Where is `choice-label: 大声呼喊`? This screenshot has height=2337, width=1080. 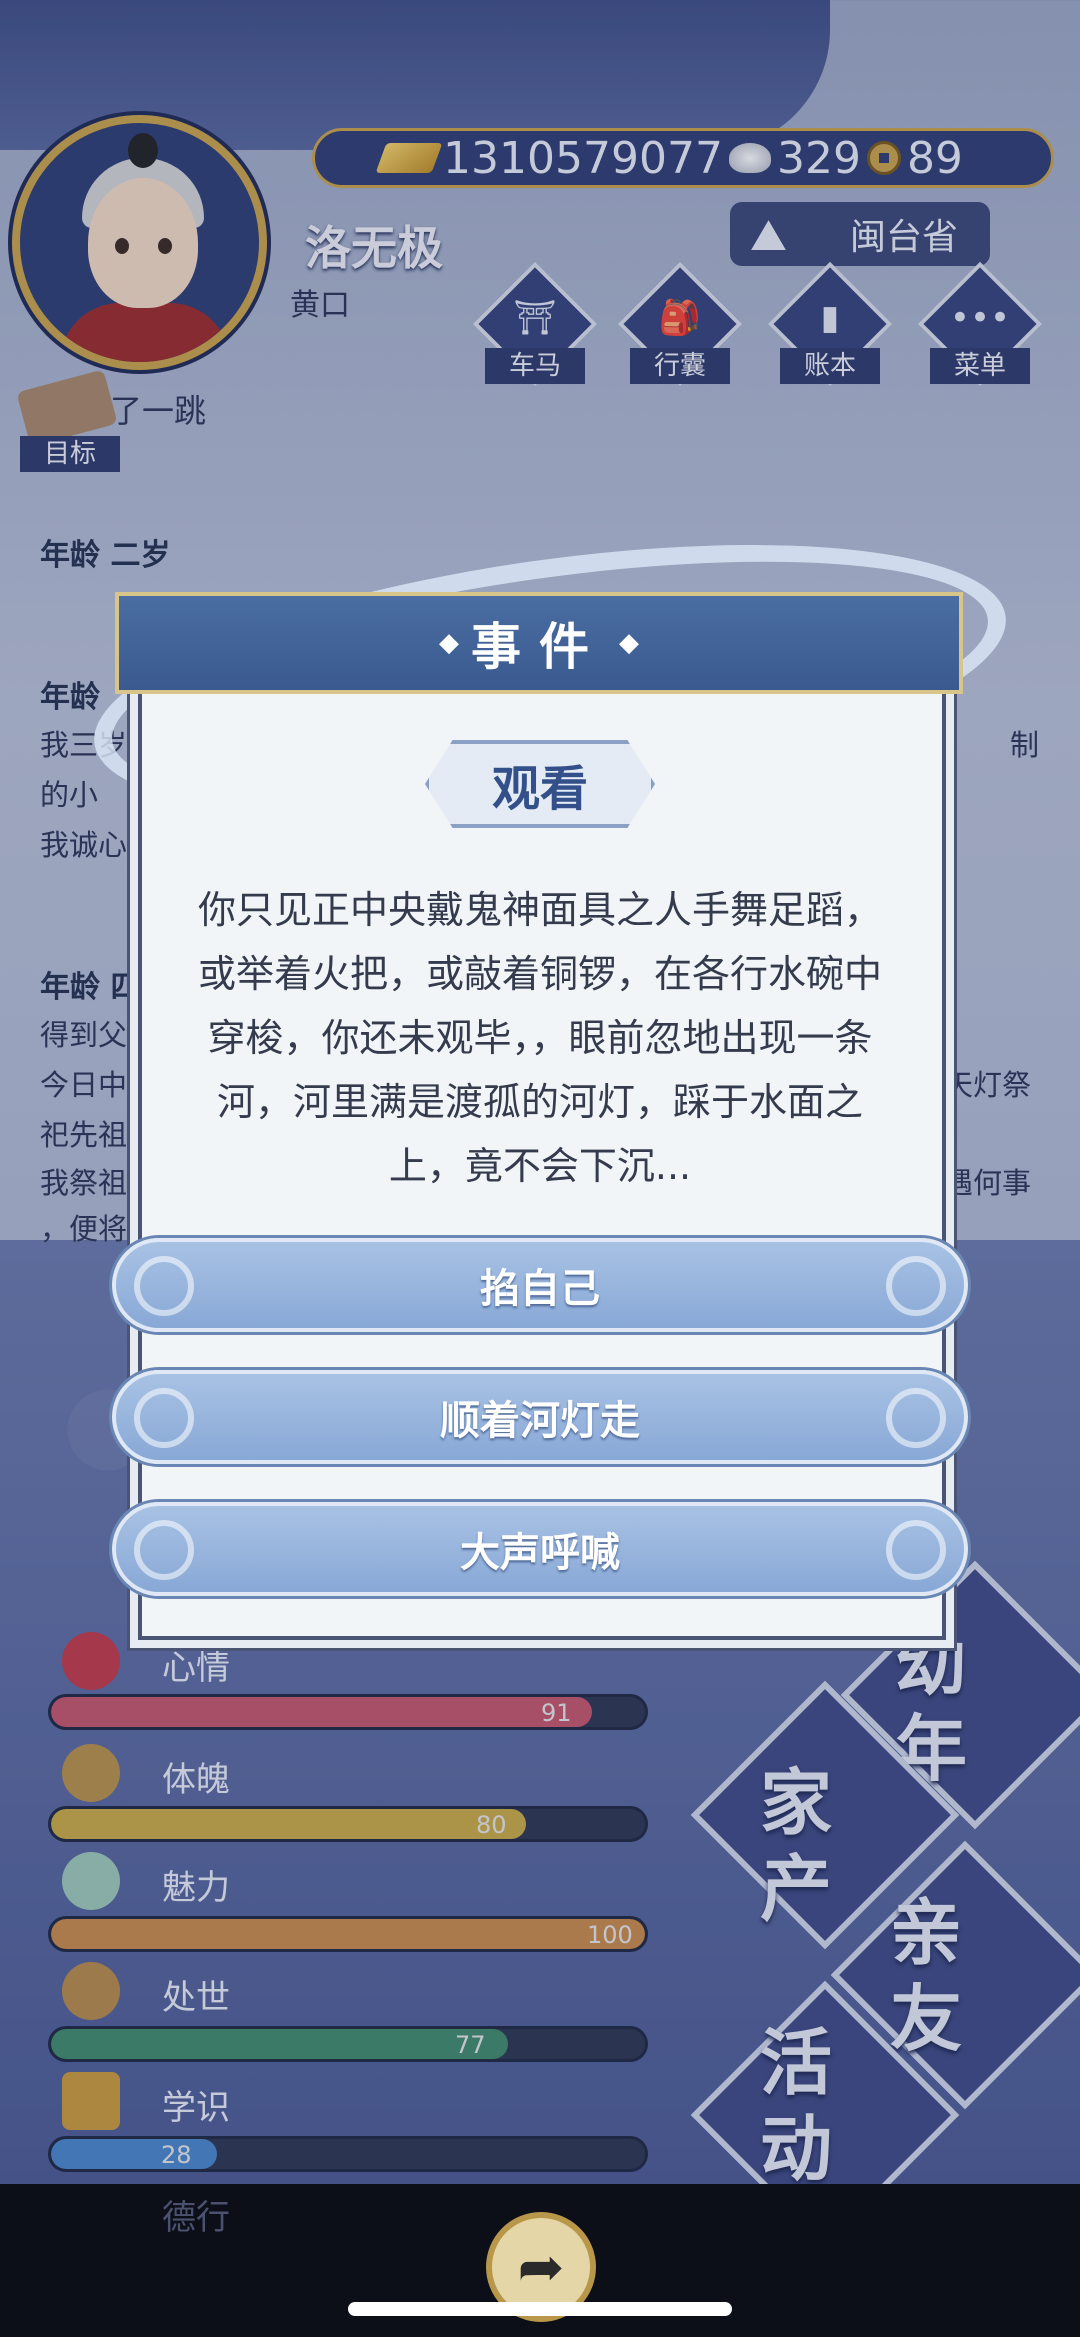 choice-label: 大声呼喊 is located at coordinates (540, 1553).